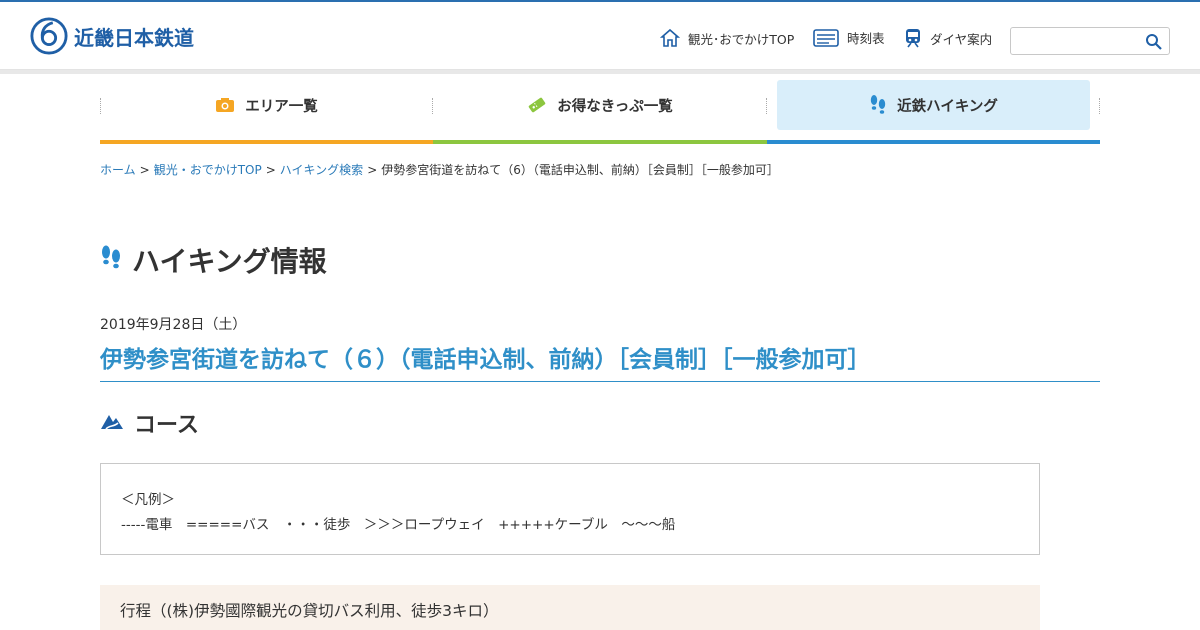  What do you see at coordinates (866, 38) in the screenshot?
I see `util-link-label: 時刻表` at bounding box center [866, 38].